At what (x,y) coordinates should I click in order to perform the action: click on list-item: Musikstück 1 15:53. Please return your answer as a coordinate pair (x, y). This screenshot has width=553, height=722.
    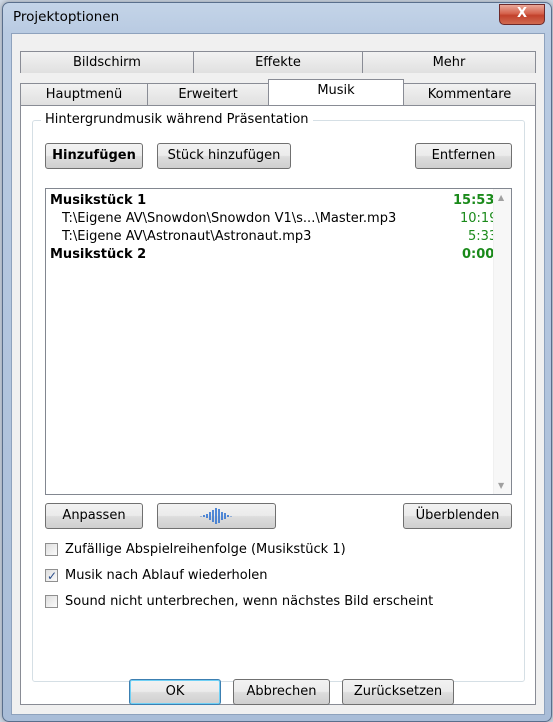
    Looking at the image, I should click on (272, 201).